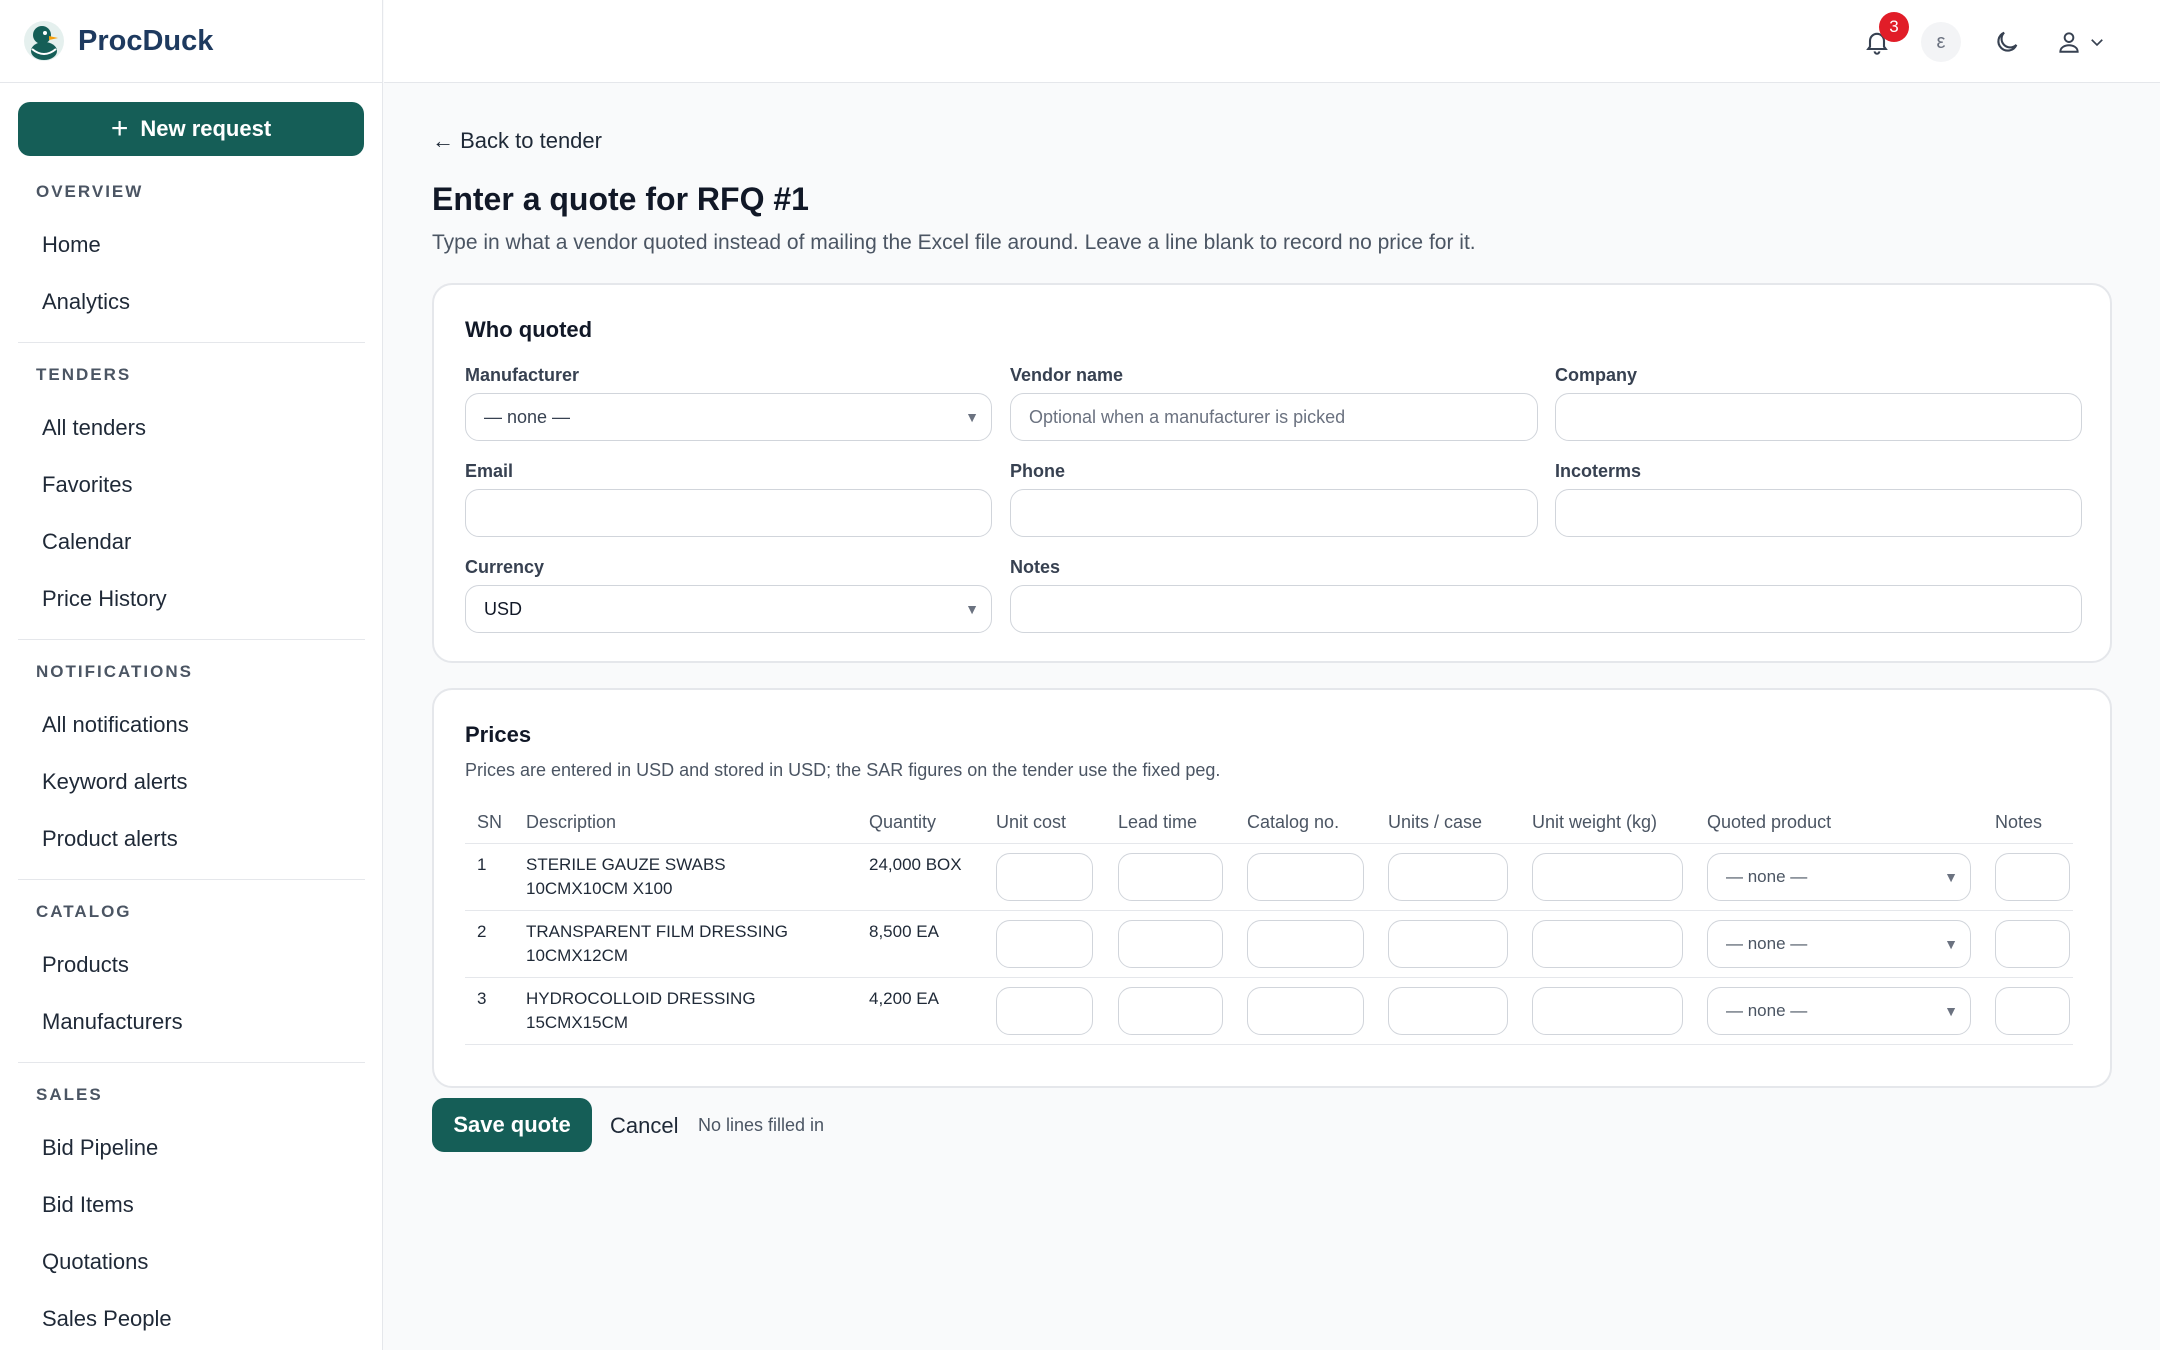 The height and width of the screenshot is (1350, 2160). What do you see at coordinates (1818, 513) in the screenshot?
I see `incoterms-input` at bounding box center [1818, 513].